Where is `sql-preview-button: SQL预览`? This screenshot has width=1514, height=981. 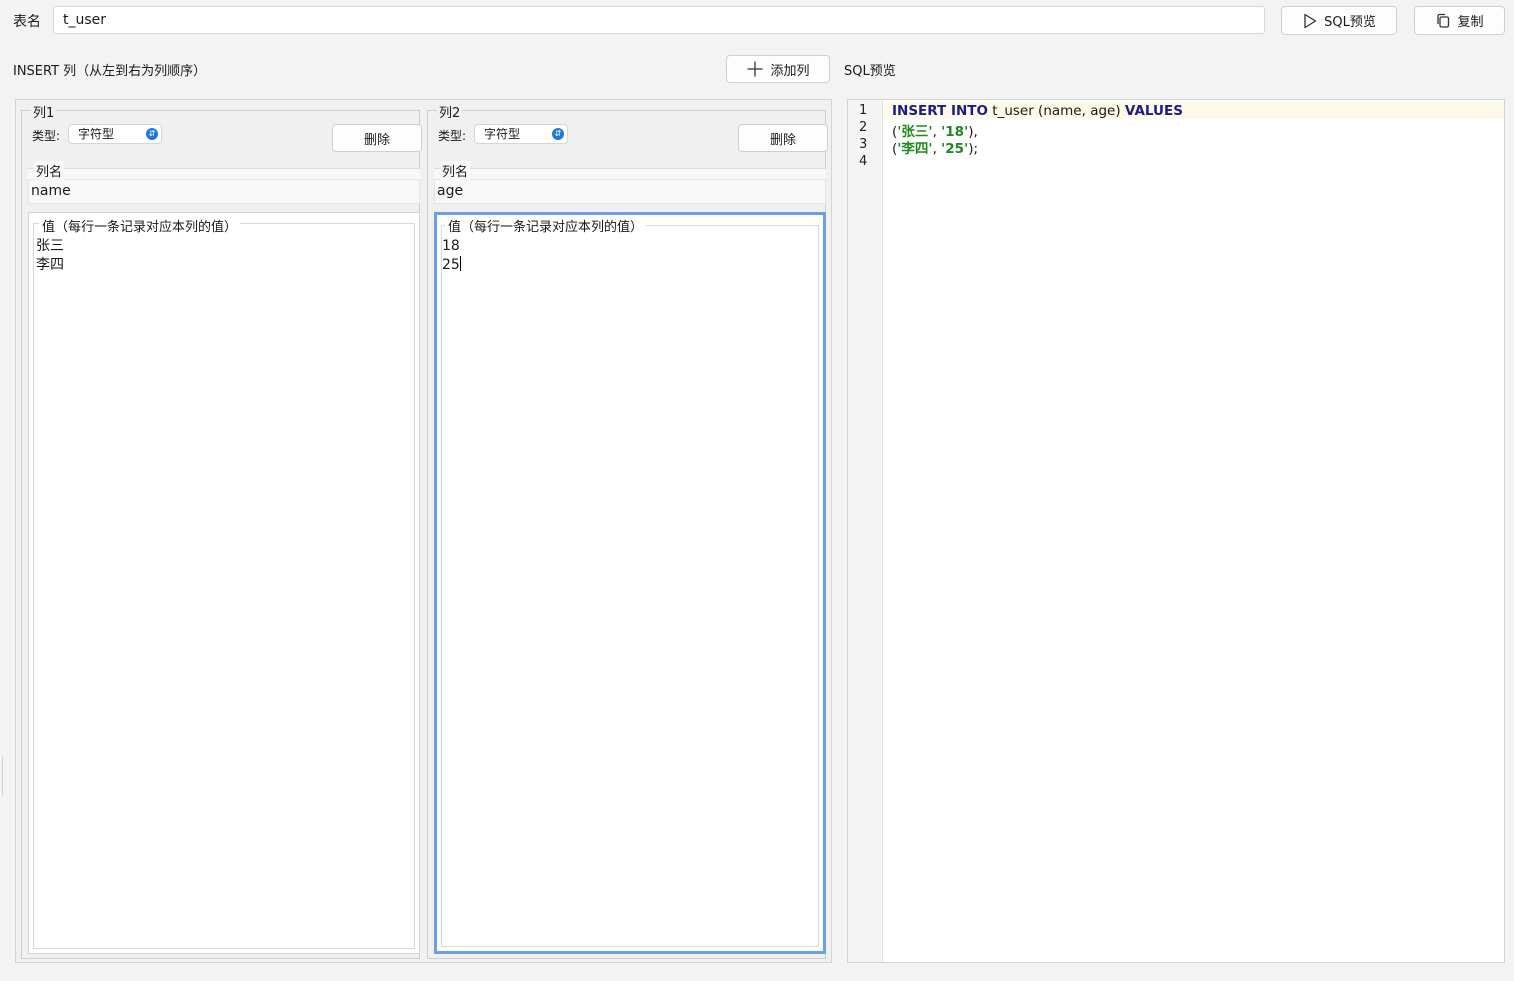
sql-preview-button: SQL预览 is located at coordinates (1339, 20).